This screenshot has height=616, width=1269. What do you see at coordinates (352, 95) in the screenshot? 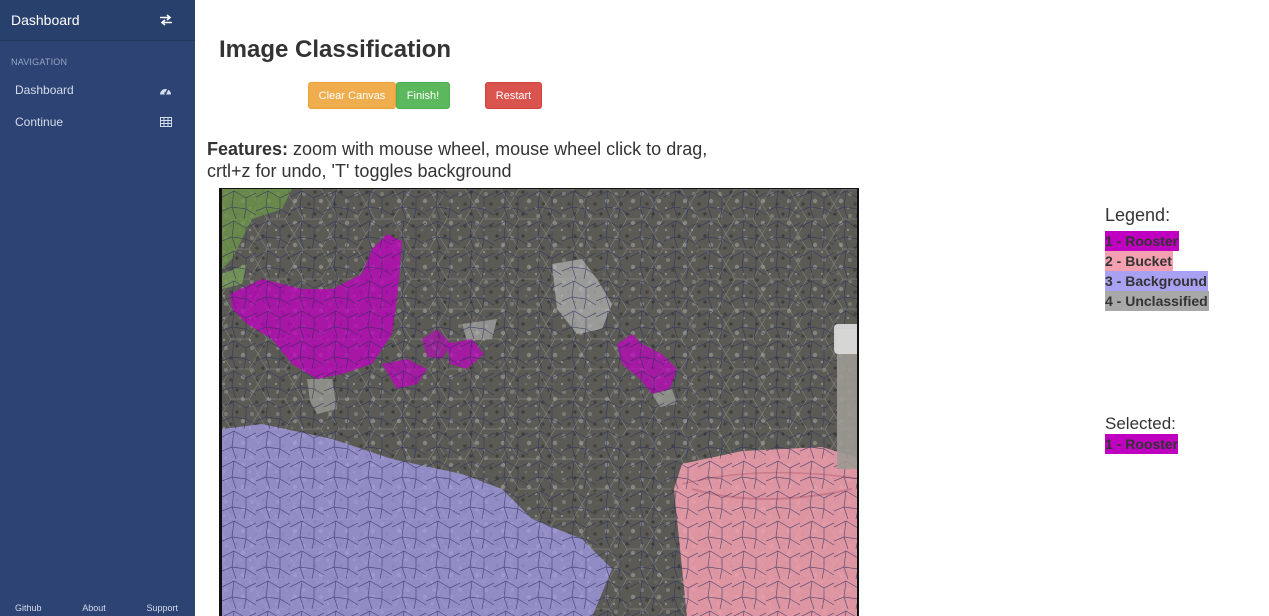
I see `clear-canvas-button: Clear Canvas` at bounding box center [352, 95].